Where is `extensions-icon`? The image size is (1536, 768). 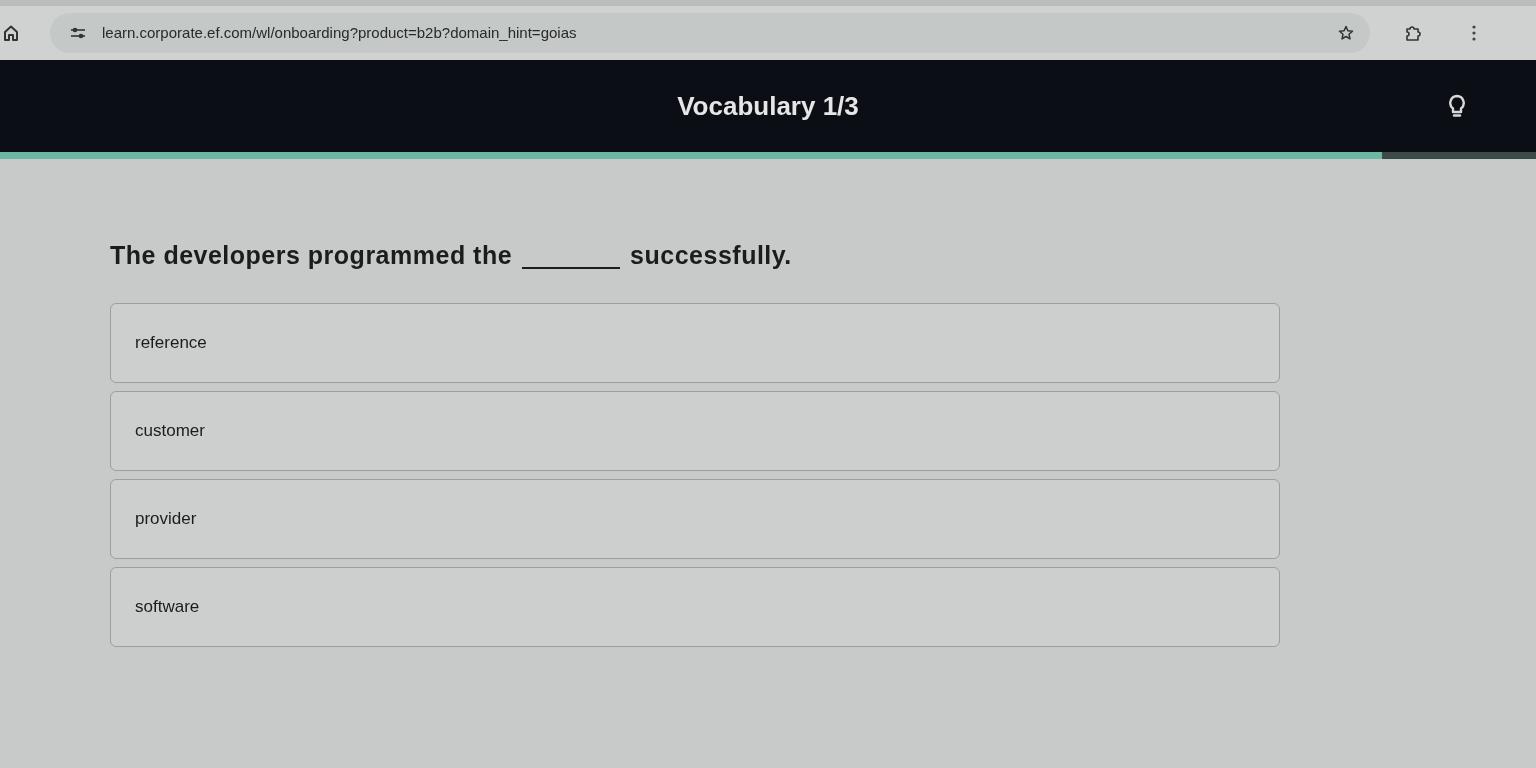
extensions-icon is located at coordinates (1413, 33).